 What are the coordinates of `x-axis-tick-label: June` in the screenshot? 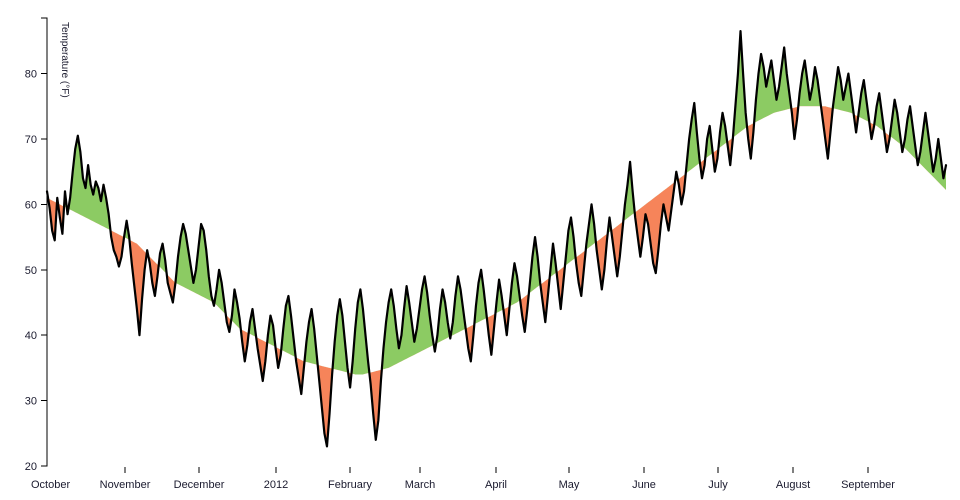 It's located at (644, 485).